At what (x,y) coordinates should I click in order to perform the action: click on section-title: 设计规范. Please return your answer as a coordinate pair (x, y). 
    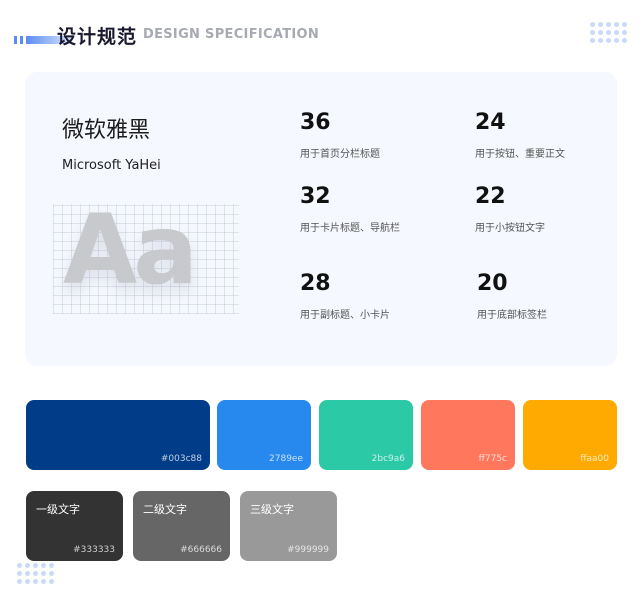
    Looking at the image, I should click on (97, 37).